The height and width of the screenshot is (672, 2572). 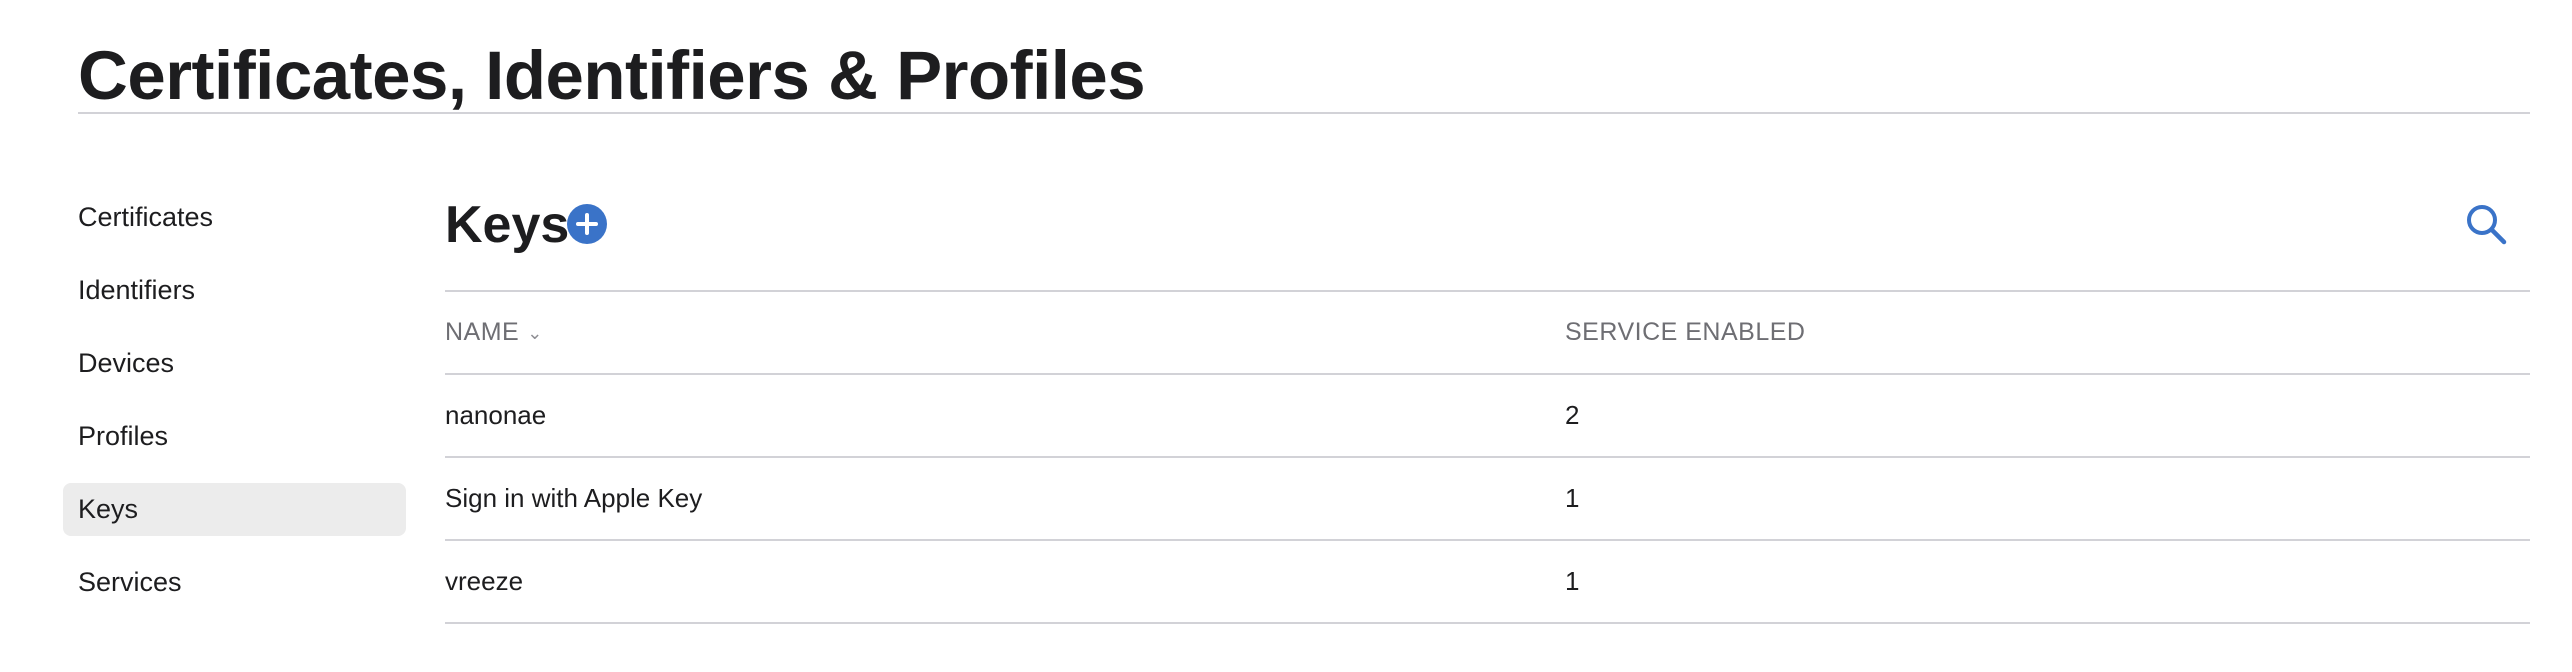 I want to click on chevron-down-icon: ⌄, so click(x=535, y=333).